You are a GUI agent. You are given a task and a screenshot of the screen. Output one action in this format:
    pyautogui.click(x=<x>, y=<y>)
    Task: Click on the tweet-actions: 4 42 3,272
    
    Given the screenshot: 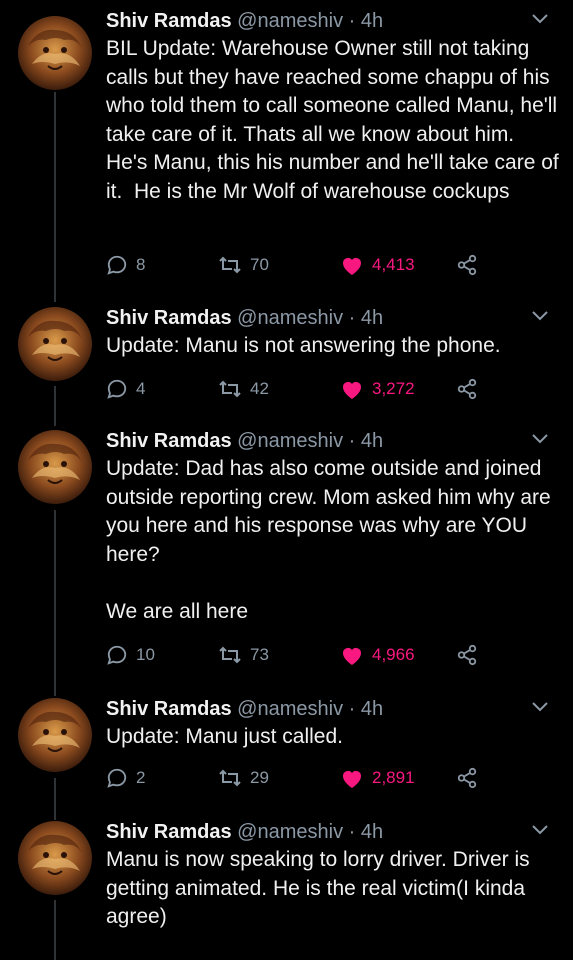 What is the action you would take?
    pyautogui.click(x=326, y=389)
    